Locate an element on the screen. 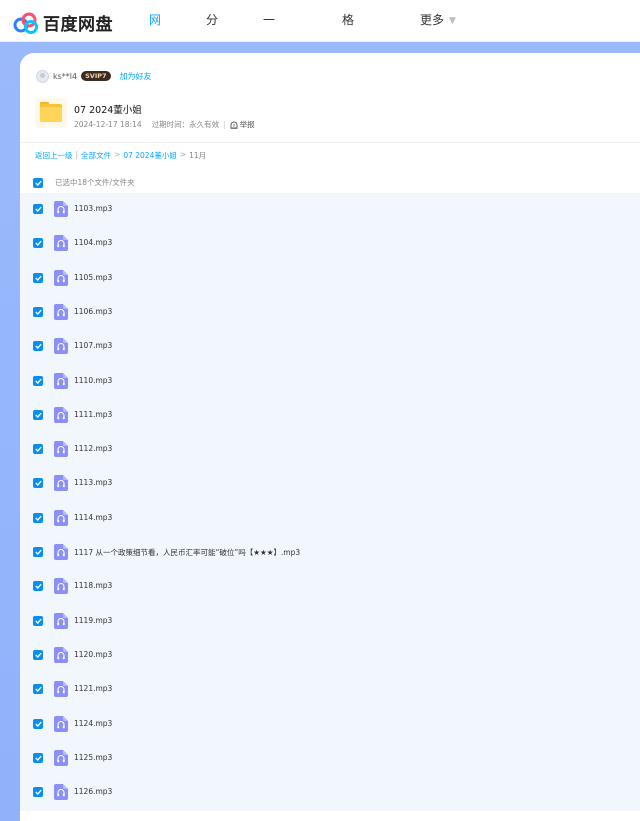 The width and height of the screenshot is (640, 821). list-item: 1120.mp3 is located at coordinates (330, 655).